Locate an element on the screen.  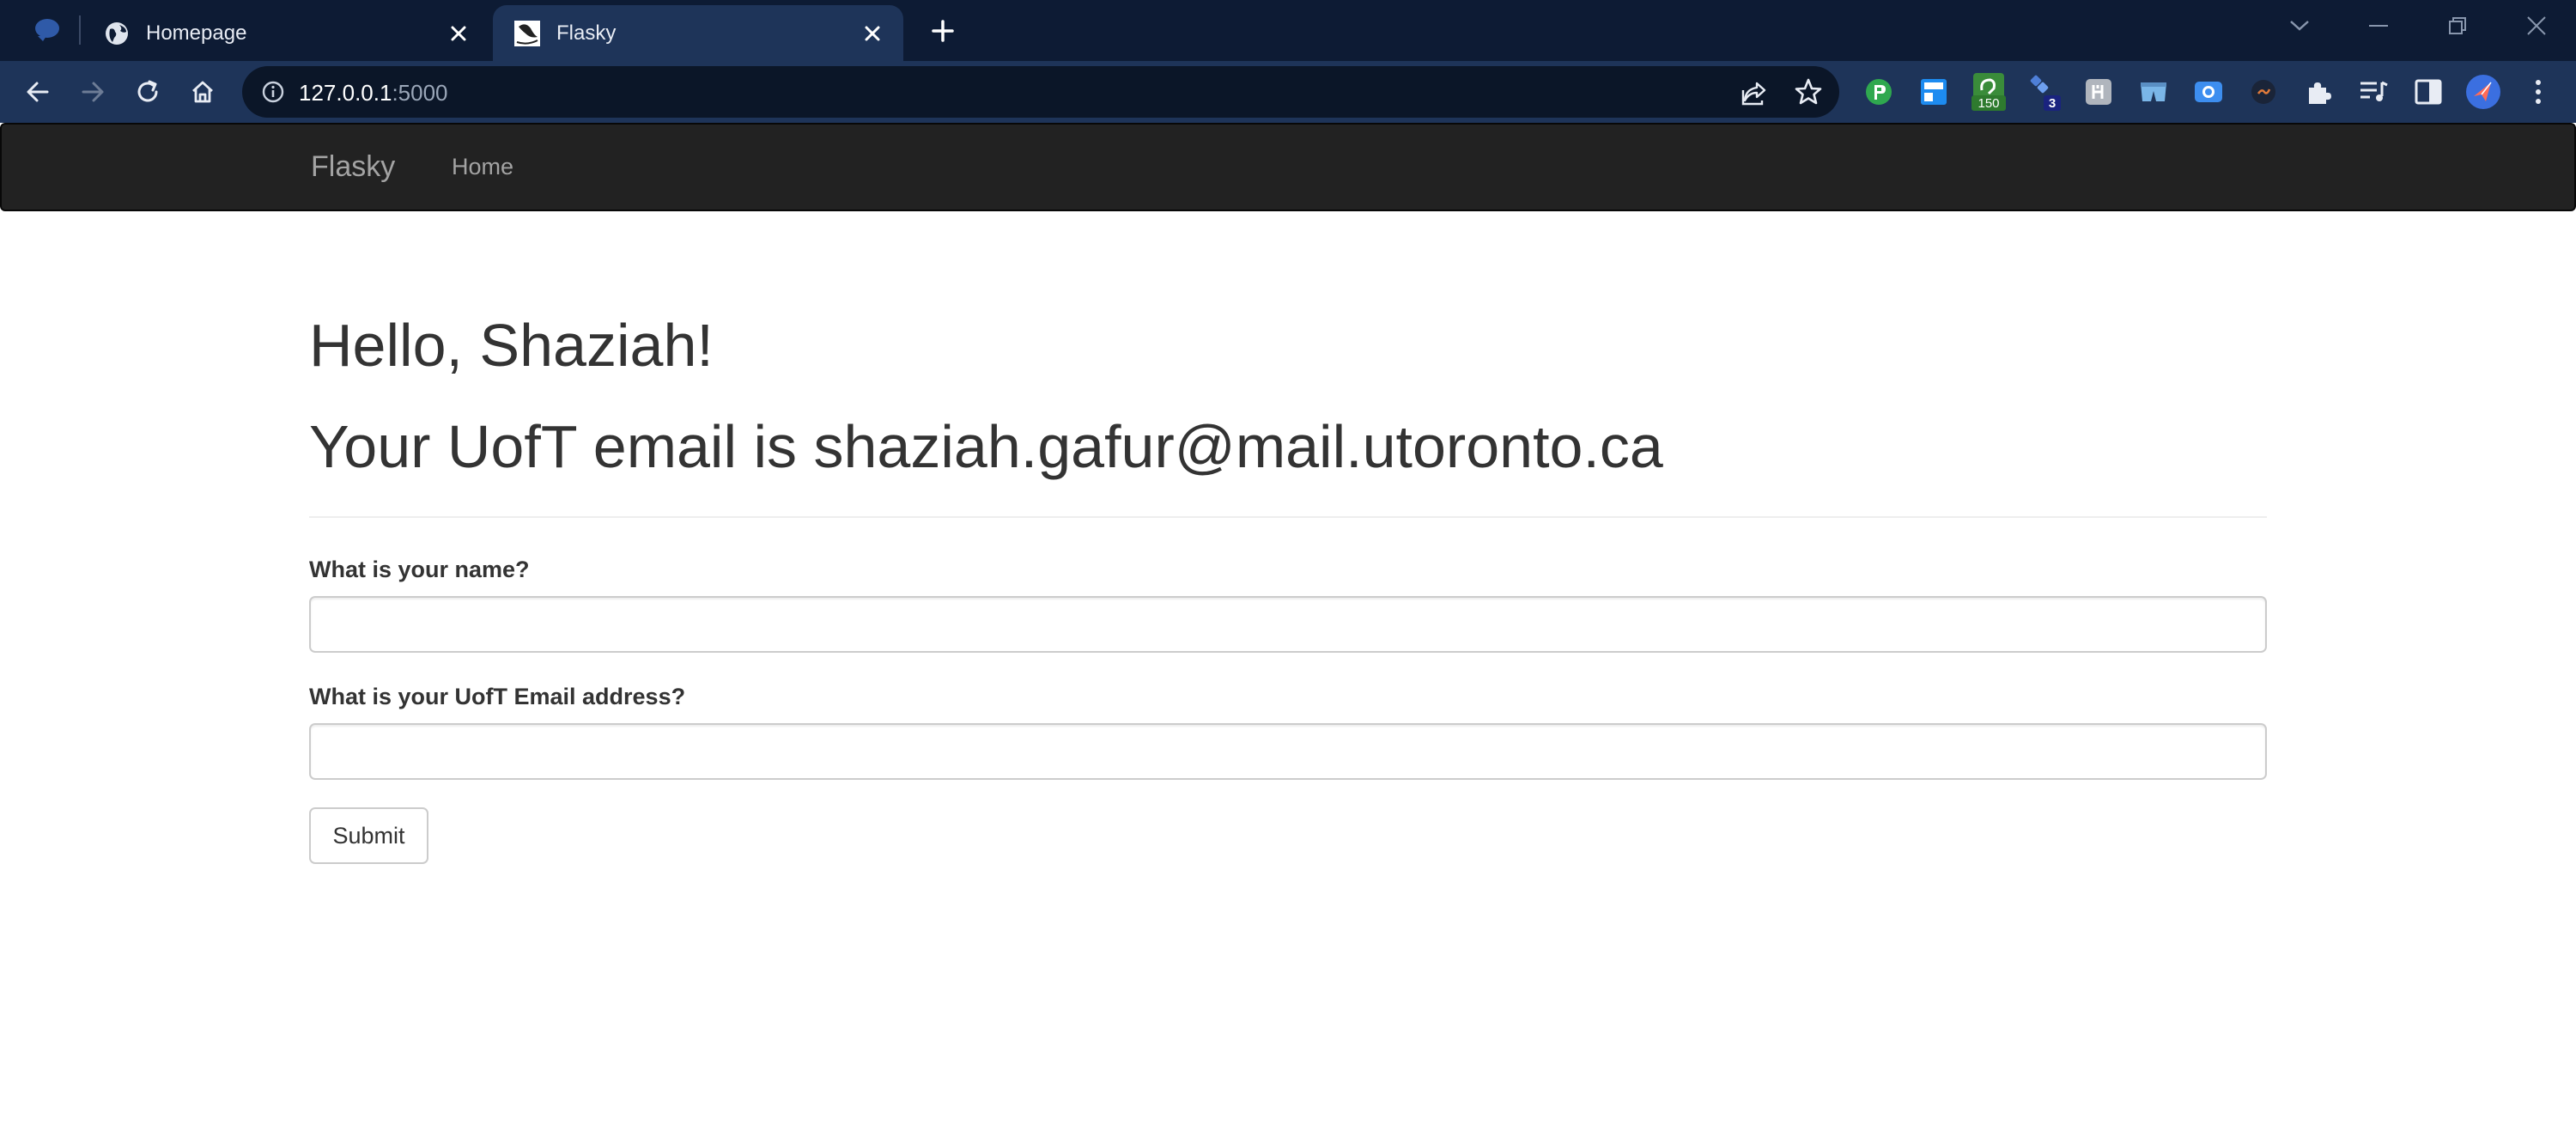
extension-dark-icon is located at coordinates (2263, 92).